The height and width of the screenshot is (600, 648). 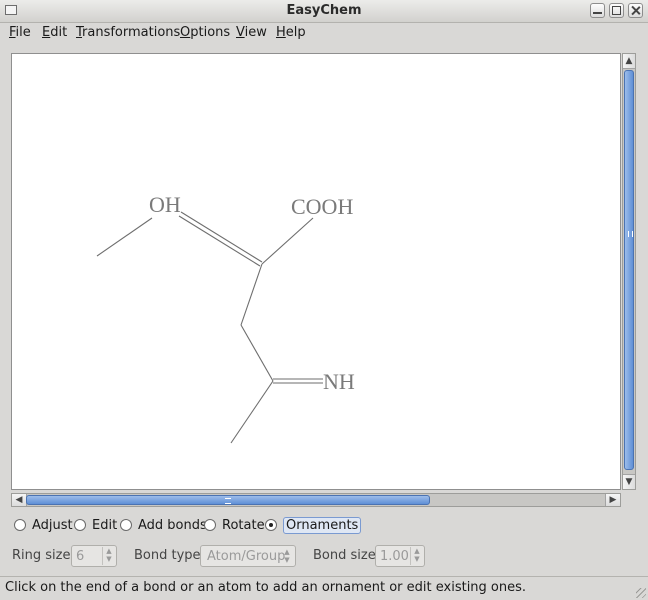 I want to click on menu-options-label: ptions, so click(x=210, y=32).